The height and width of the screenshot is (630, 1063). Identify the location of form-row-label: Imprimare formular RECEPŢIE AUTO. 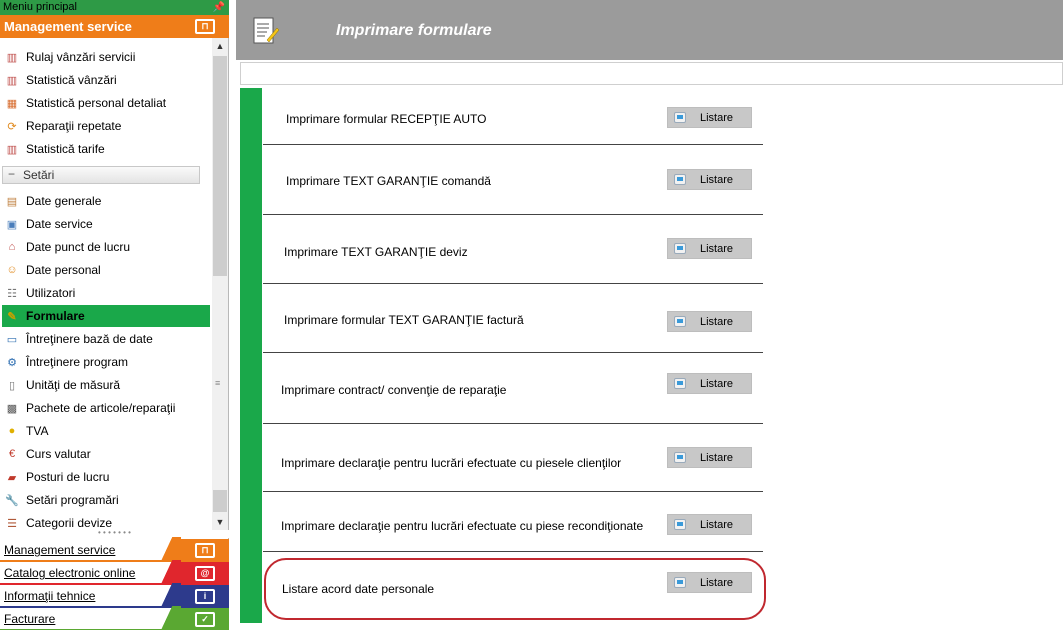
(386, 119).